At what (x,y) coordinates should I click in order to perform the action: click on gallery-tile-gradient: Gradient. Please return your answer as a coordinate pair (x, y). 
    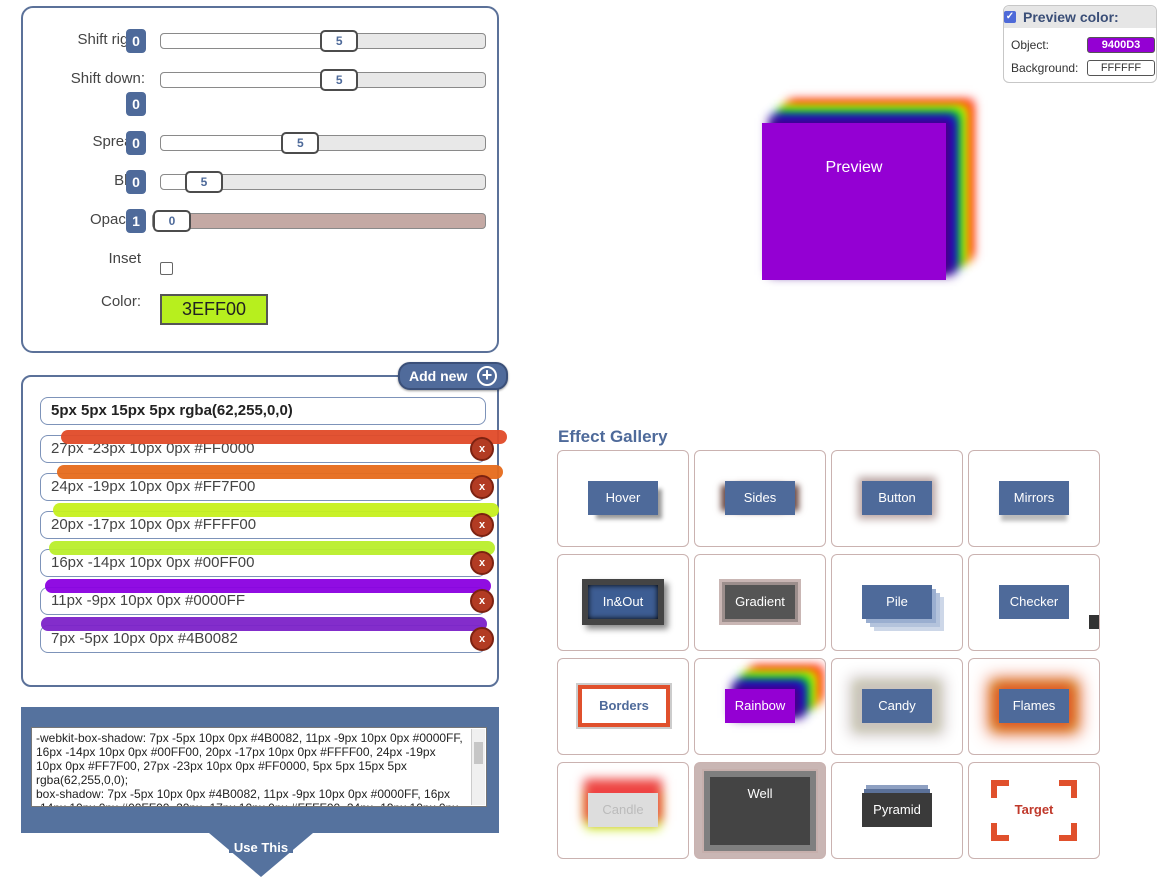
    Looking at the image, I should click on (760, 602).